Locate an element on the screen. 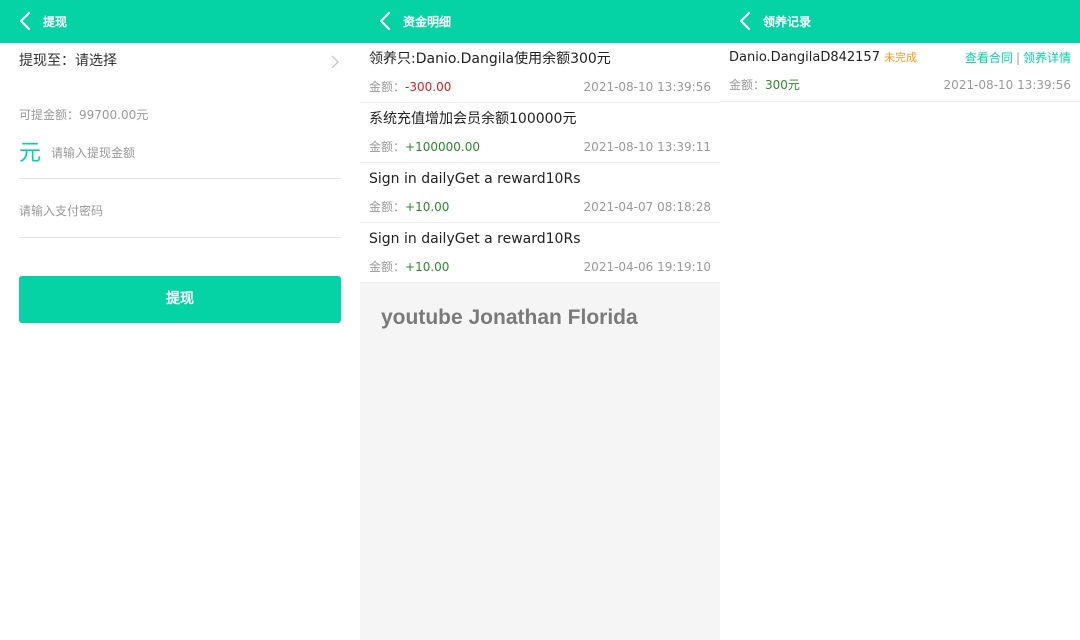  amount-value: 300元 is located at coordinates (782, 85).